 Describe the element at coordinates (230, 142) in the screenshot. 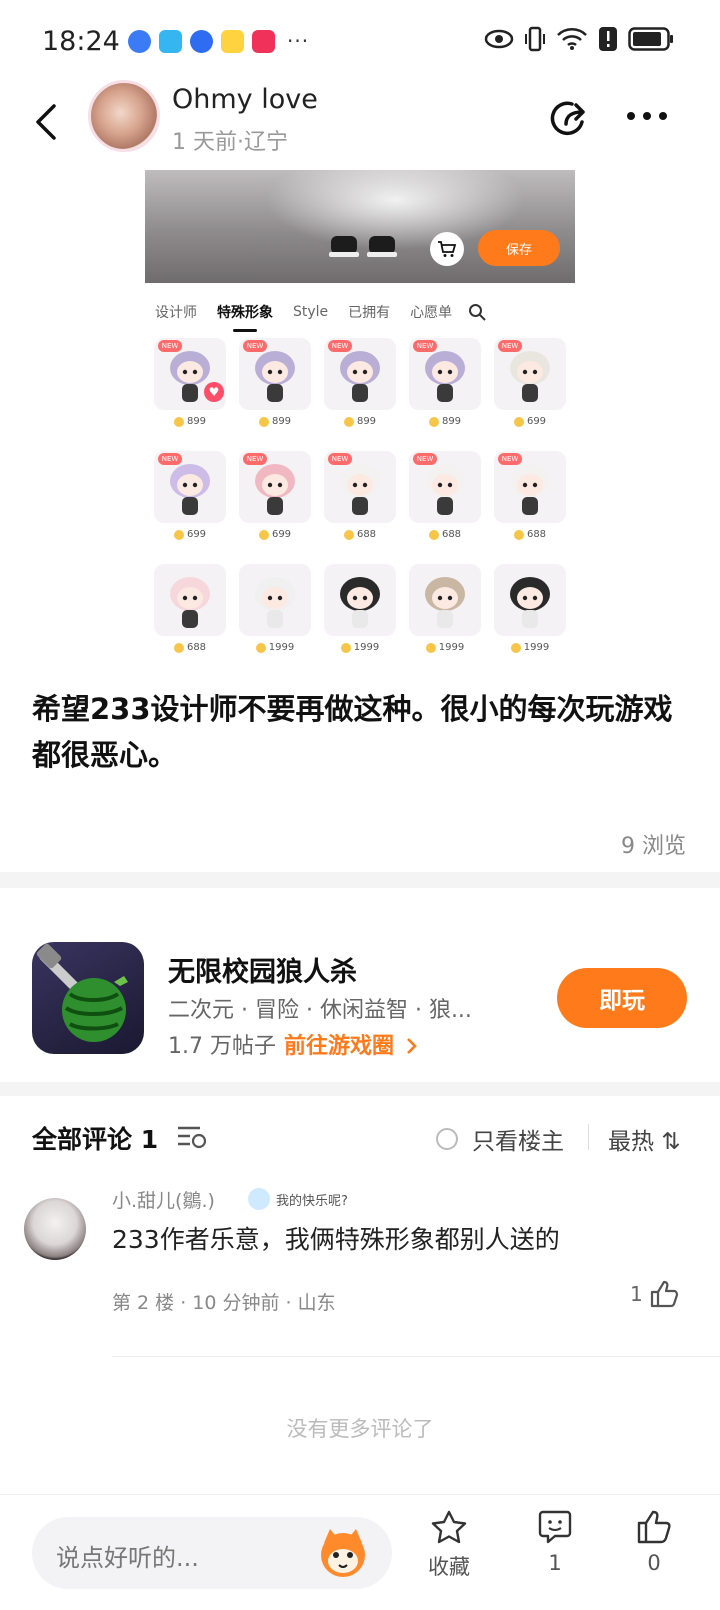

I see `post-time-location: 1 天前·辽宁` at that location.